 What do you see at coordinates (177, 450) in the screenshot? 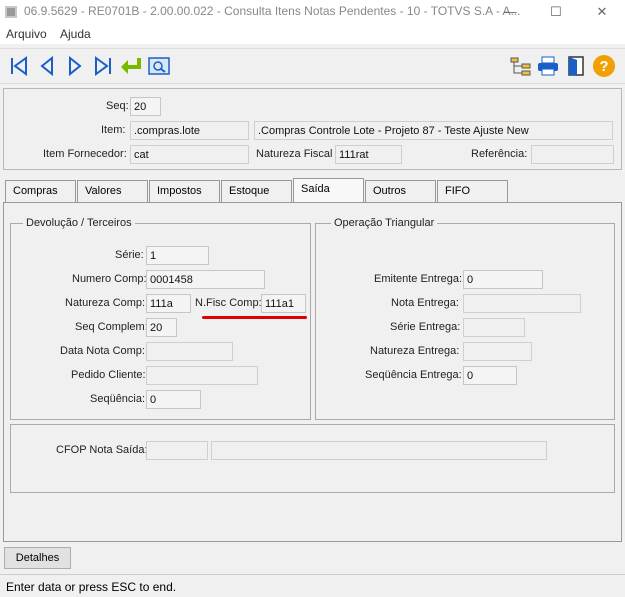
I see `cfop-code-field` at bounding box center [177, 450].